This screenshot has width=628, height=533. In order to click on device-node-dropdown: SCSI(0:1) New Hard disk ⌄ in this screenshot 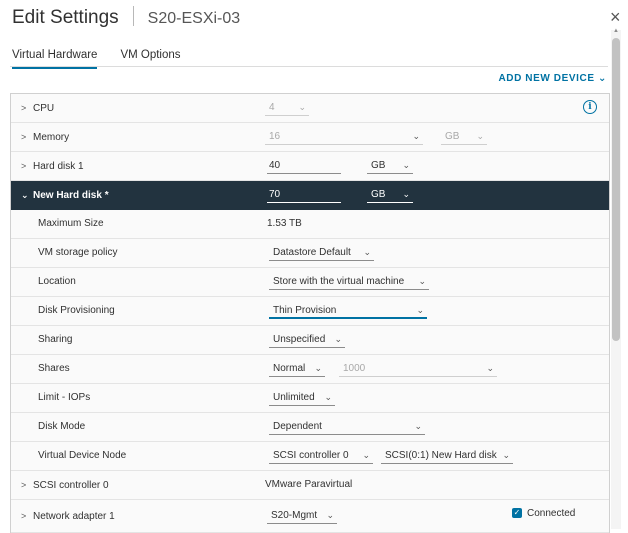, I will do `click(447, 455)`.